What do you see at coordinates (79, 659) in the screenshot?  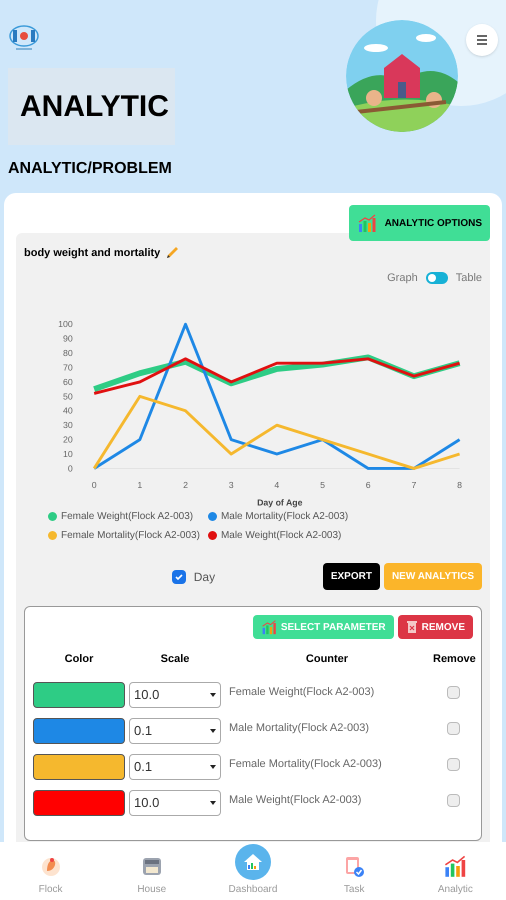 I see `column-header: Color` at bounding box center [79, 659].